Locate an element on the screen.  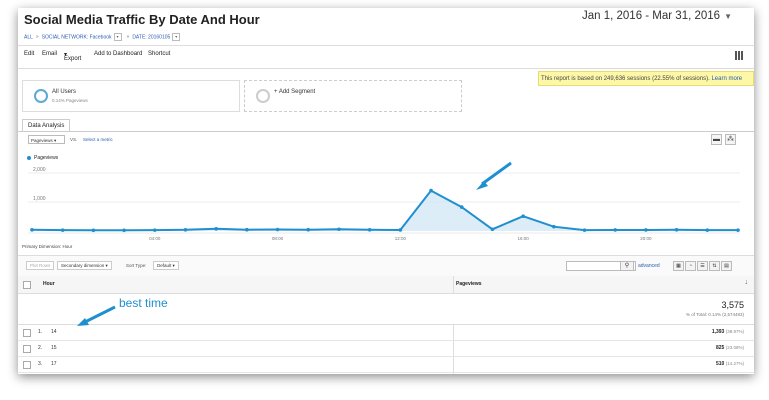
segment-label: All Users is located at coordinates (64, 92).